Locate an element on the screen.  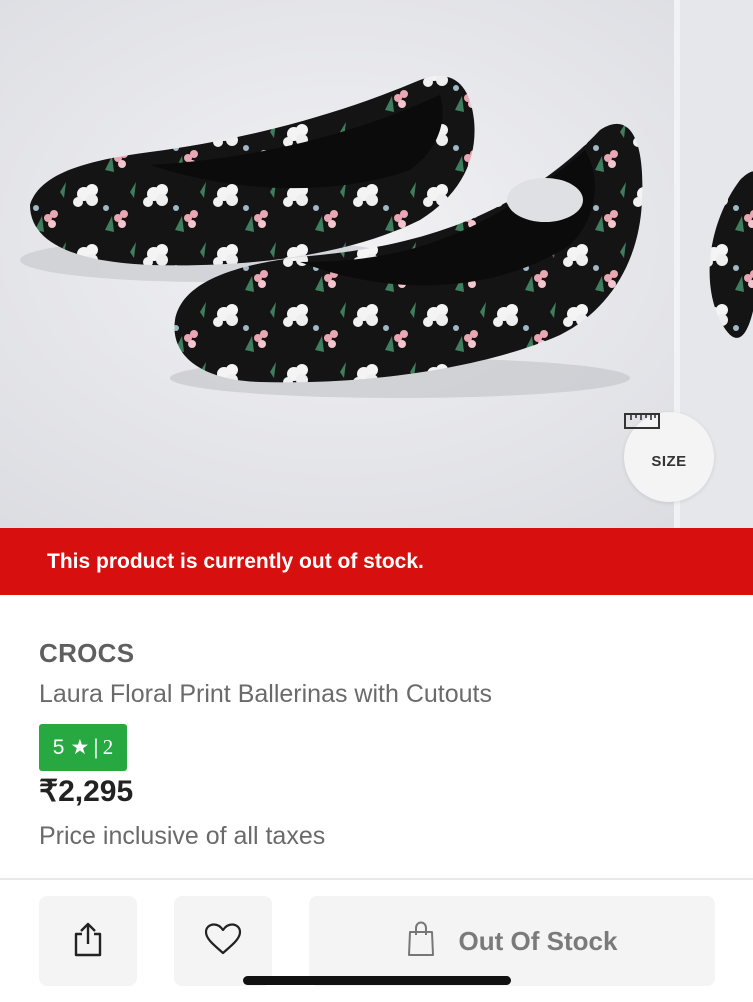
size-chart-button: SIZE is located at coordinates (669, 457).